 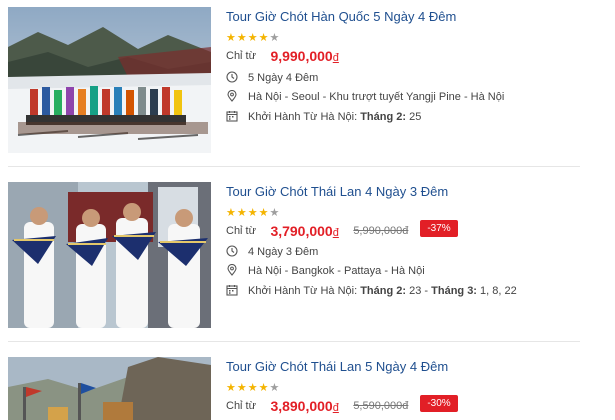 I want to click on departure-row: Khởi Hành Từ Hà Nội: Tháng 2: 25, so click(x=323, y=117).